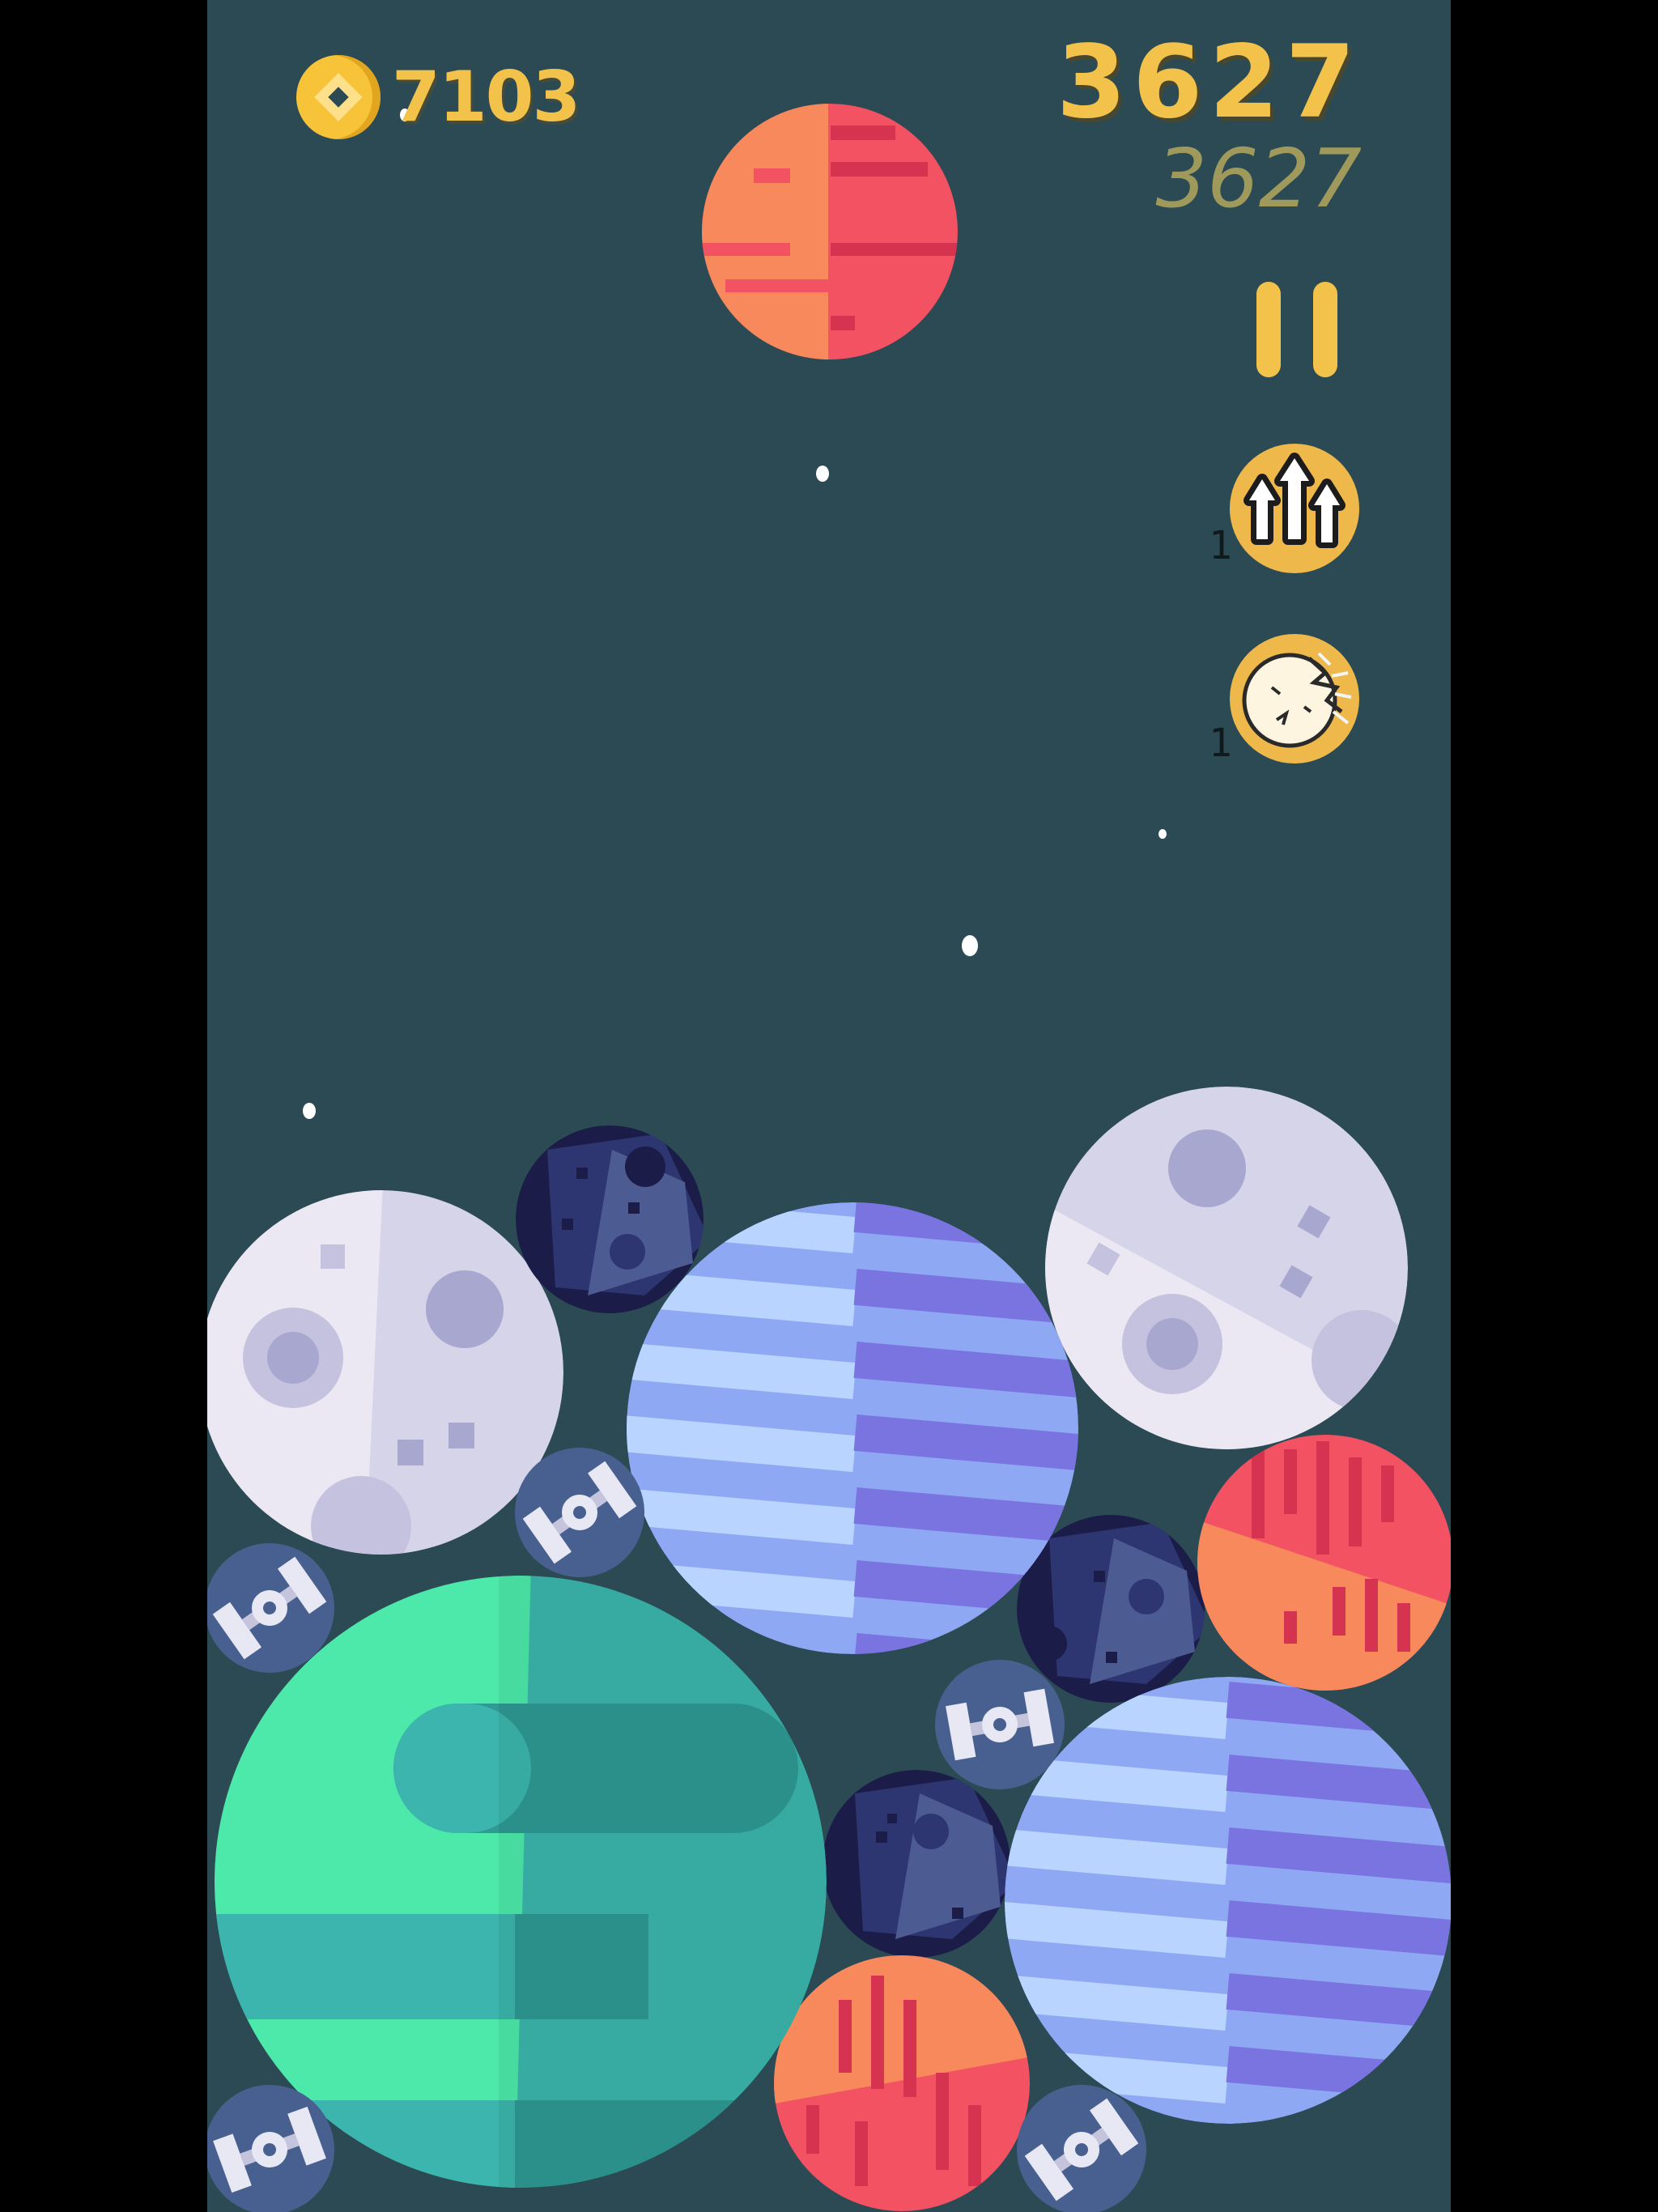 This screenshot has width=1658, height=2212. Describe the element at coordinates (916, 1864) in the screenshot. I see `asteroid-planet` at that location.